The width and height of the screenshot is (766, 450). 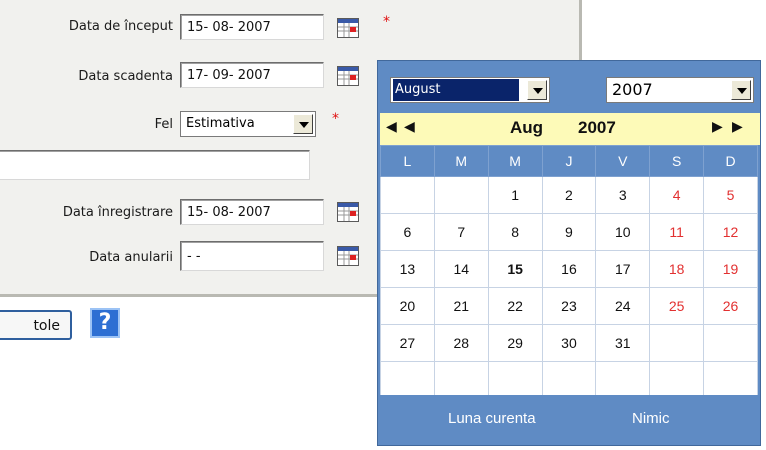 What do you see at coordinates (623, 343) in the screenshot?
I see `day-cell: 31` at bounding box center [623, 343].